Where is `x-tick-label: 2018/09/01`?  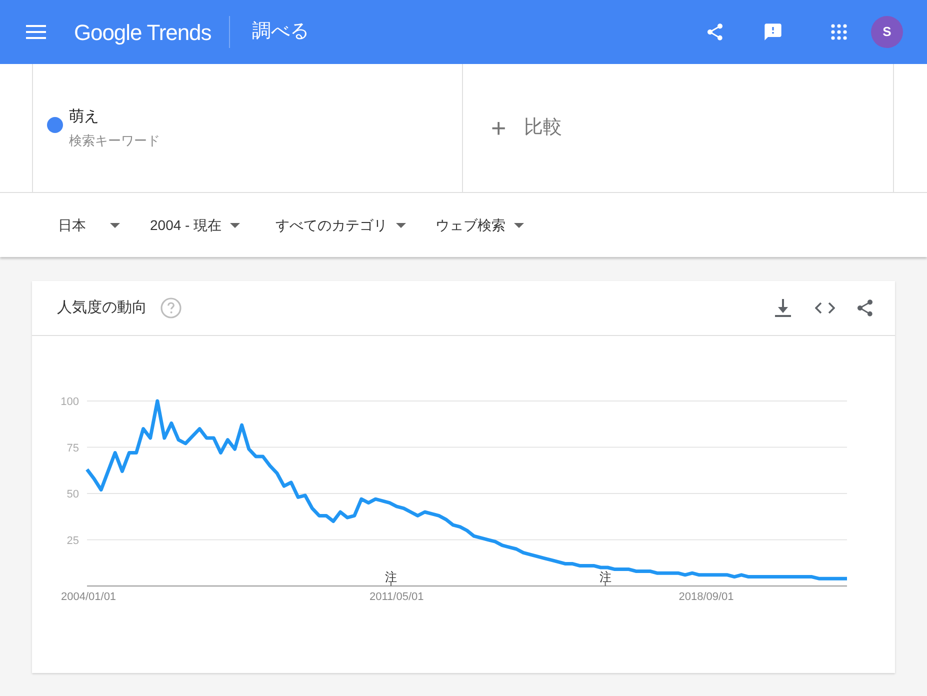
x-tick-label: 2018/09/01 is located at coordinates (706, 597).